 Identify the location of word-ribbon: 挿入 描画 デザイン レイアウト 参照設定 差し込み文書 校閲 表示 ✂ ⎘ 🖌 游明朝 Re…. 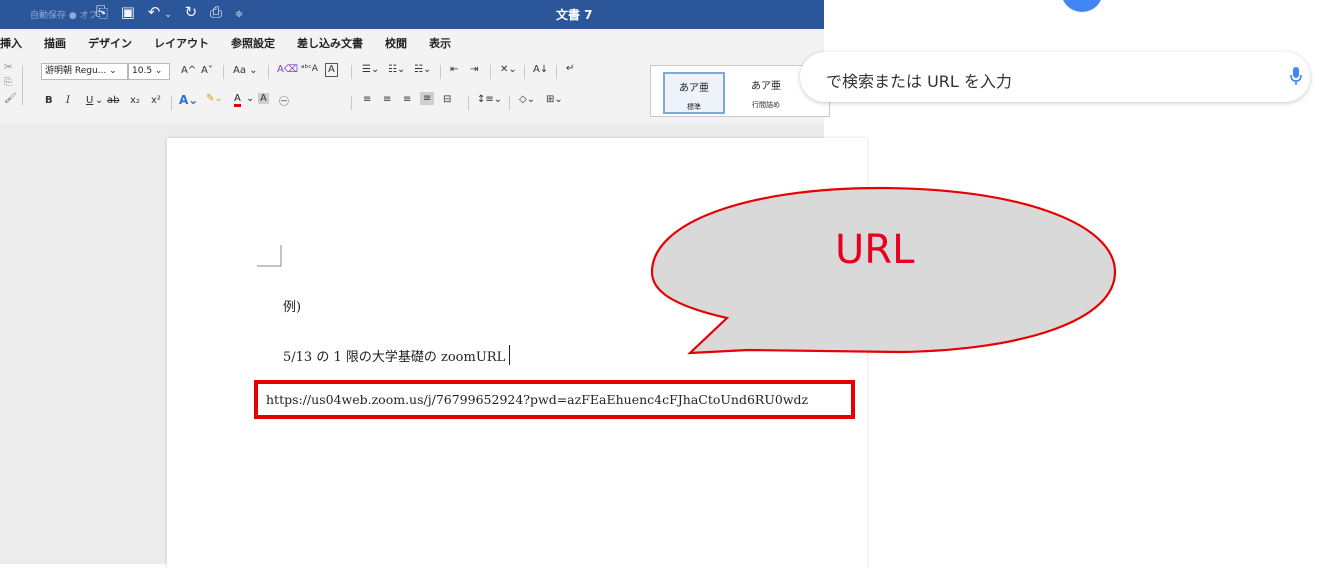
(415, 77).